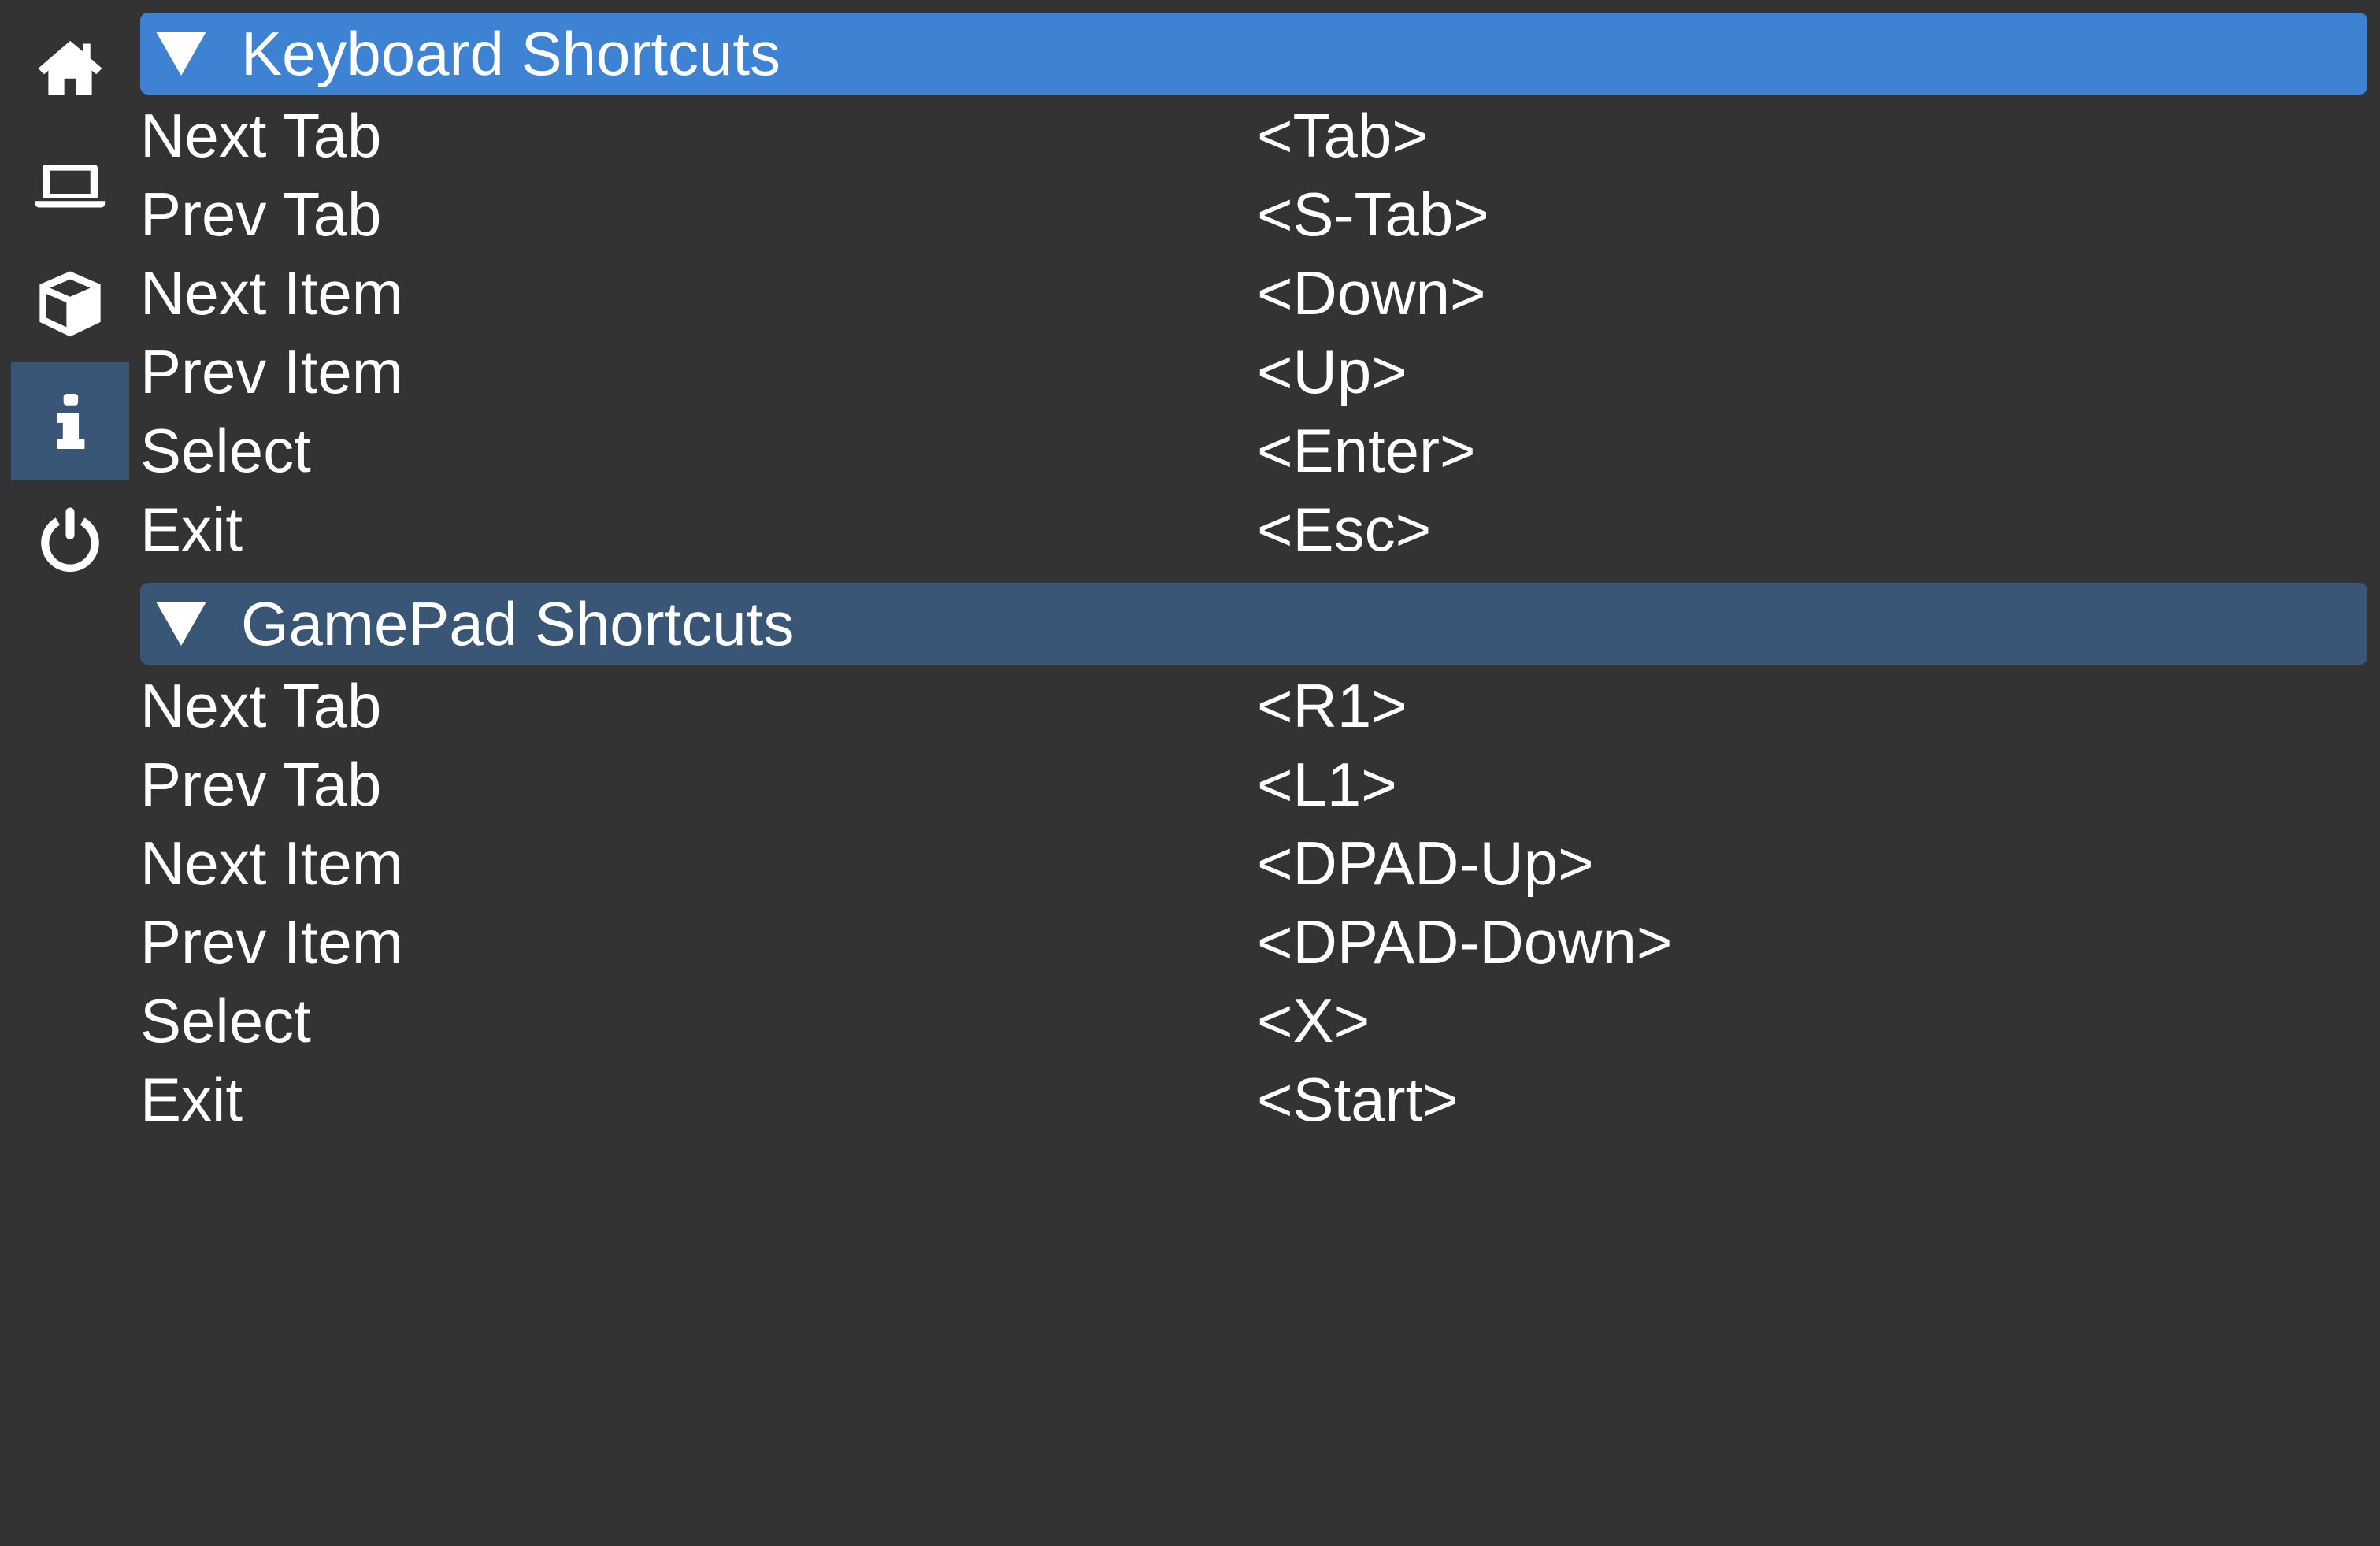  What do you see at coordinates (1253, 1020) in the screenshot?
I see `list-item: Select <X>` at bounding box center [1253, 1020].